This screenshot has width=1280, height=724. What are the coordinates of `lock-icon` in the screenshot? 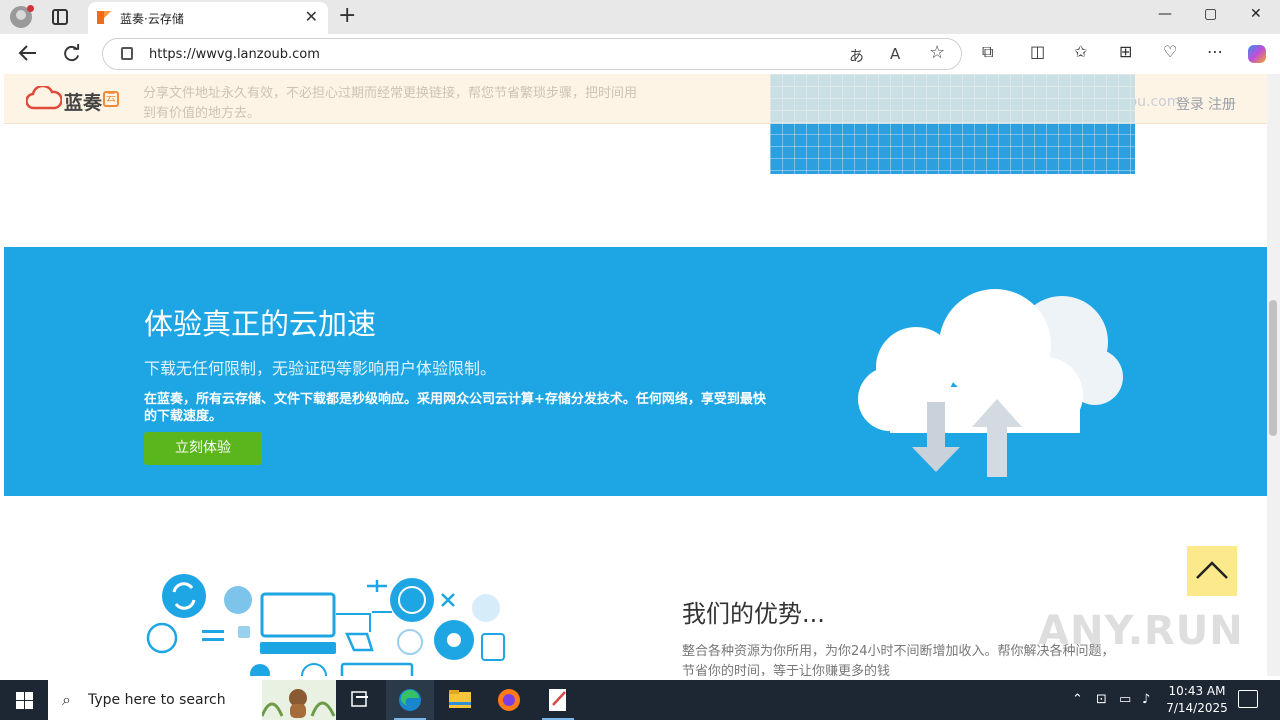 It's located at (127, 53).